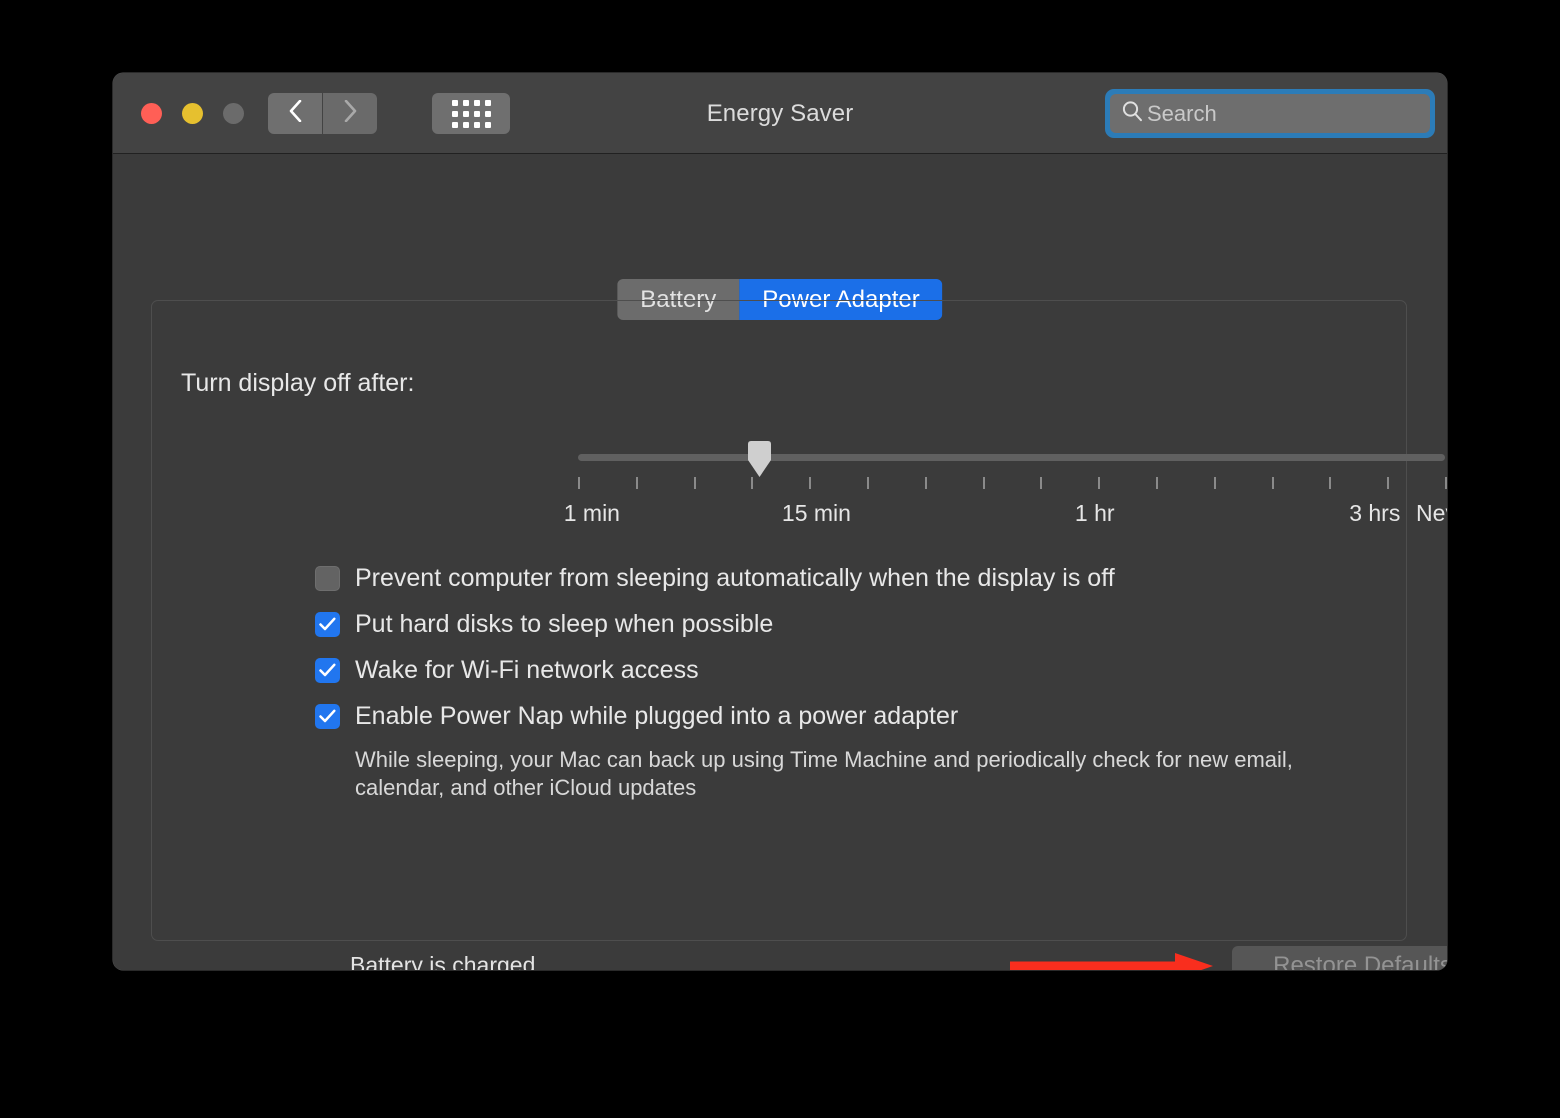  I want to click on search-field-focus-ring: Search, so click(1270, 113).